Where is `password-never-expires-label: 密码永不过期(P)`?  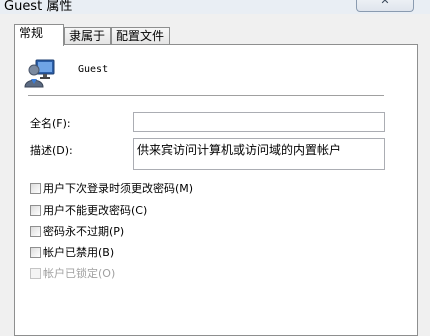
password-never-expires-label: 密码永不过期(P) is located at coordinates (84, 231).